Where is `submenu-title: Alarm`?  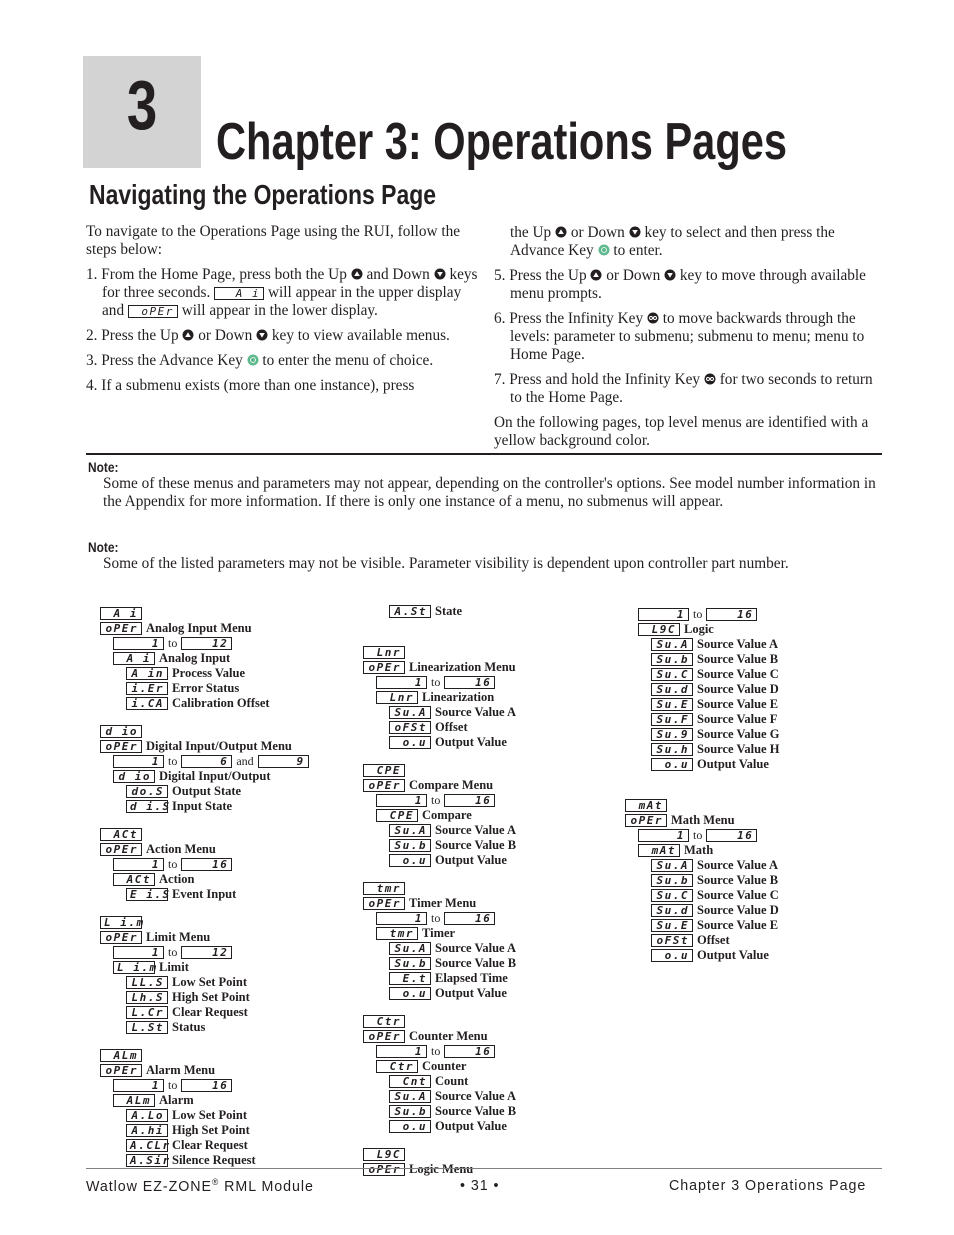
submenu-title: Alarm is located at coordinates (176, 1100).